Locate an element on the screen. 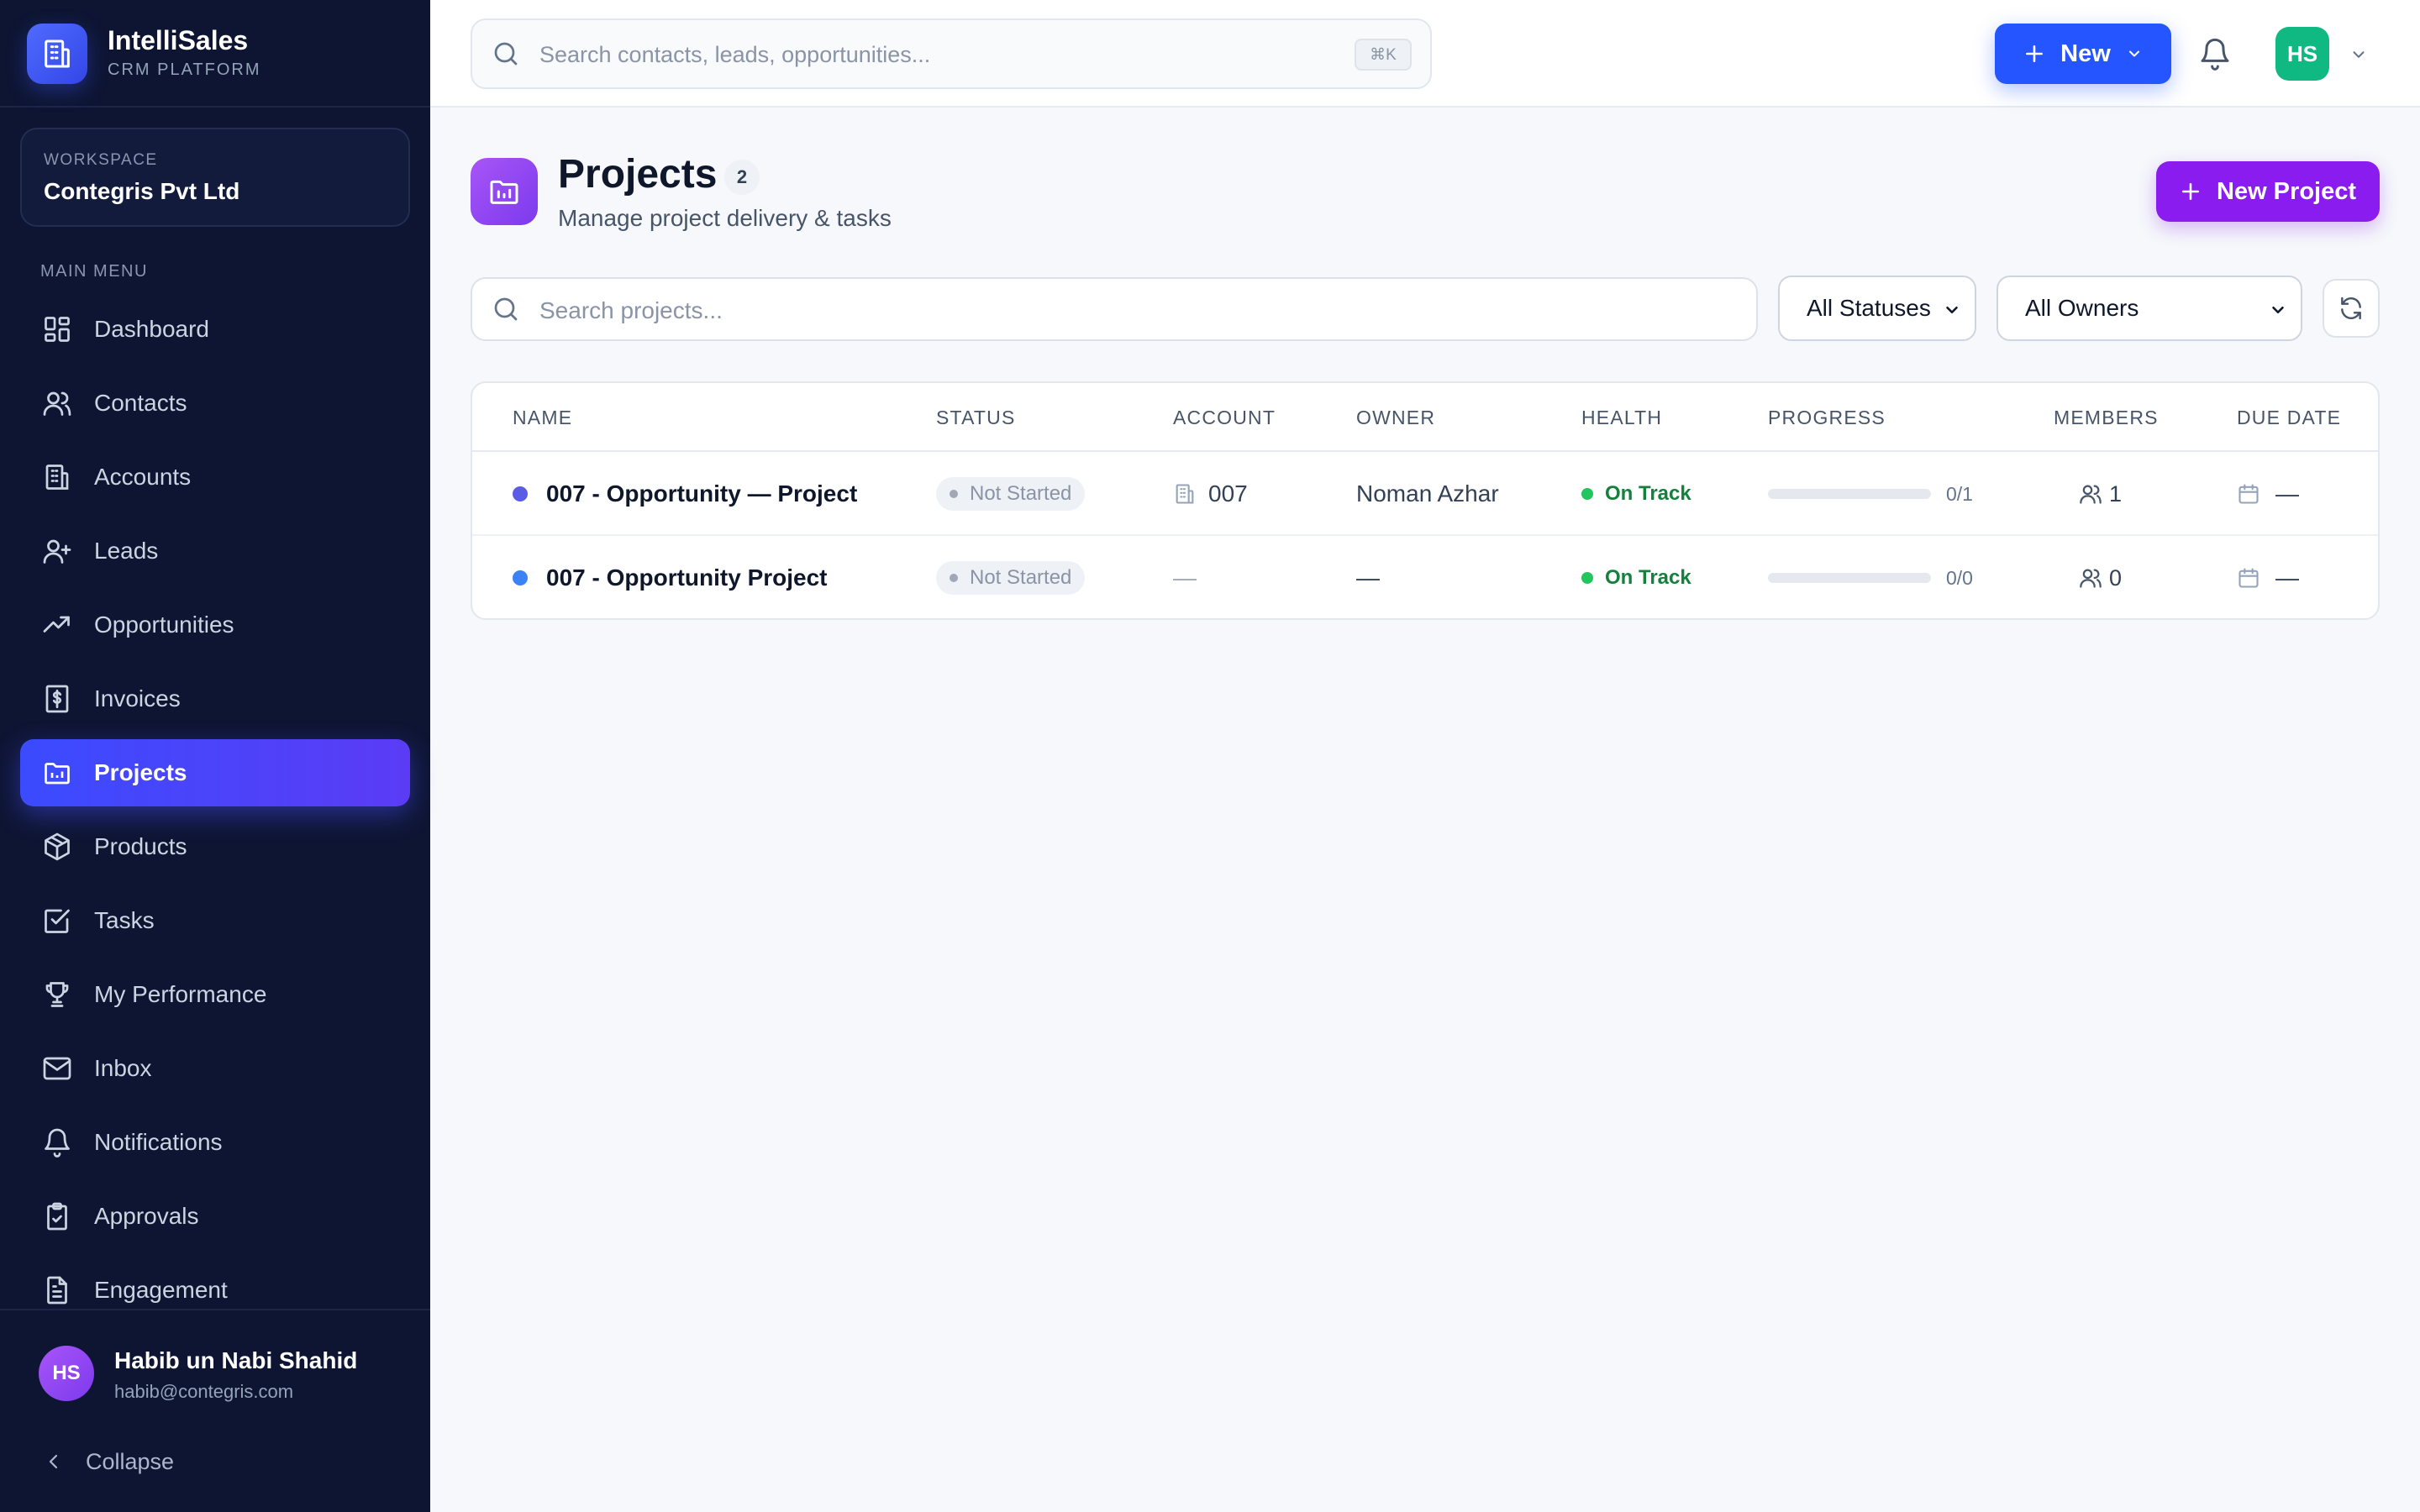 The width and height of the screenshot is (2420, 1512). user-plus-icon is located at coordinates (57, 551).